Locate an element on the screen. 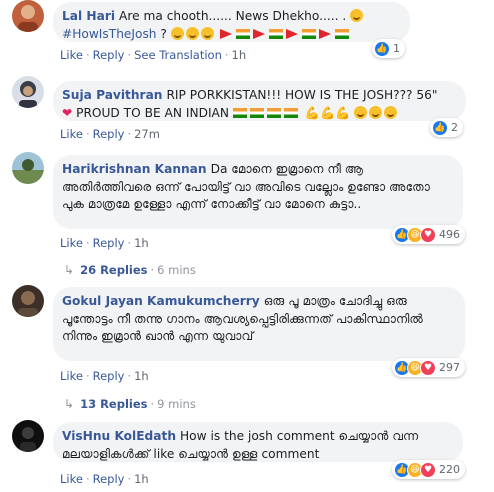 The width and height of the screenshot is (494, 492). comment-actions: Like · Reply · See Translation · 1h is located at coordinates (153, 55).